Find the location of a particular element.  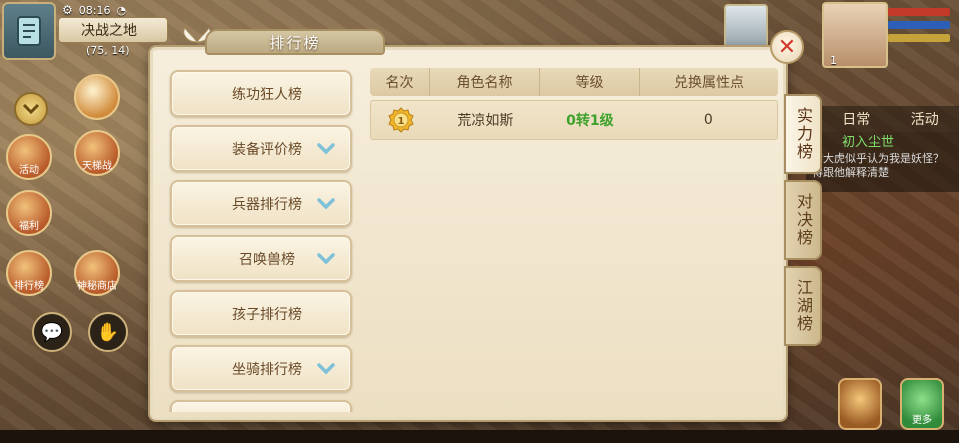

category-kungfu: 练功狂人榜 is located at coordinates (261, 93).